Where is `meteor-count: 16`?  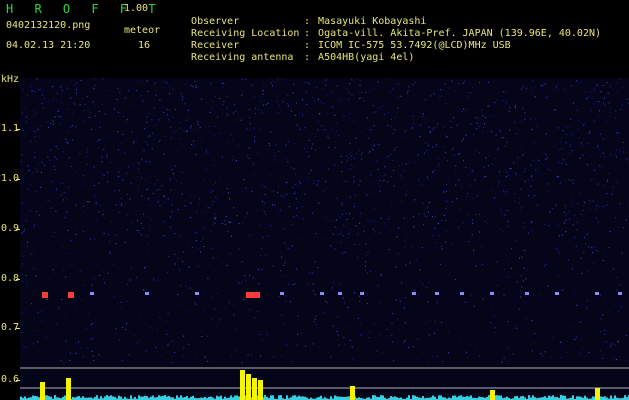
meteor-count: 16 is located at coordinates (144, 45).